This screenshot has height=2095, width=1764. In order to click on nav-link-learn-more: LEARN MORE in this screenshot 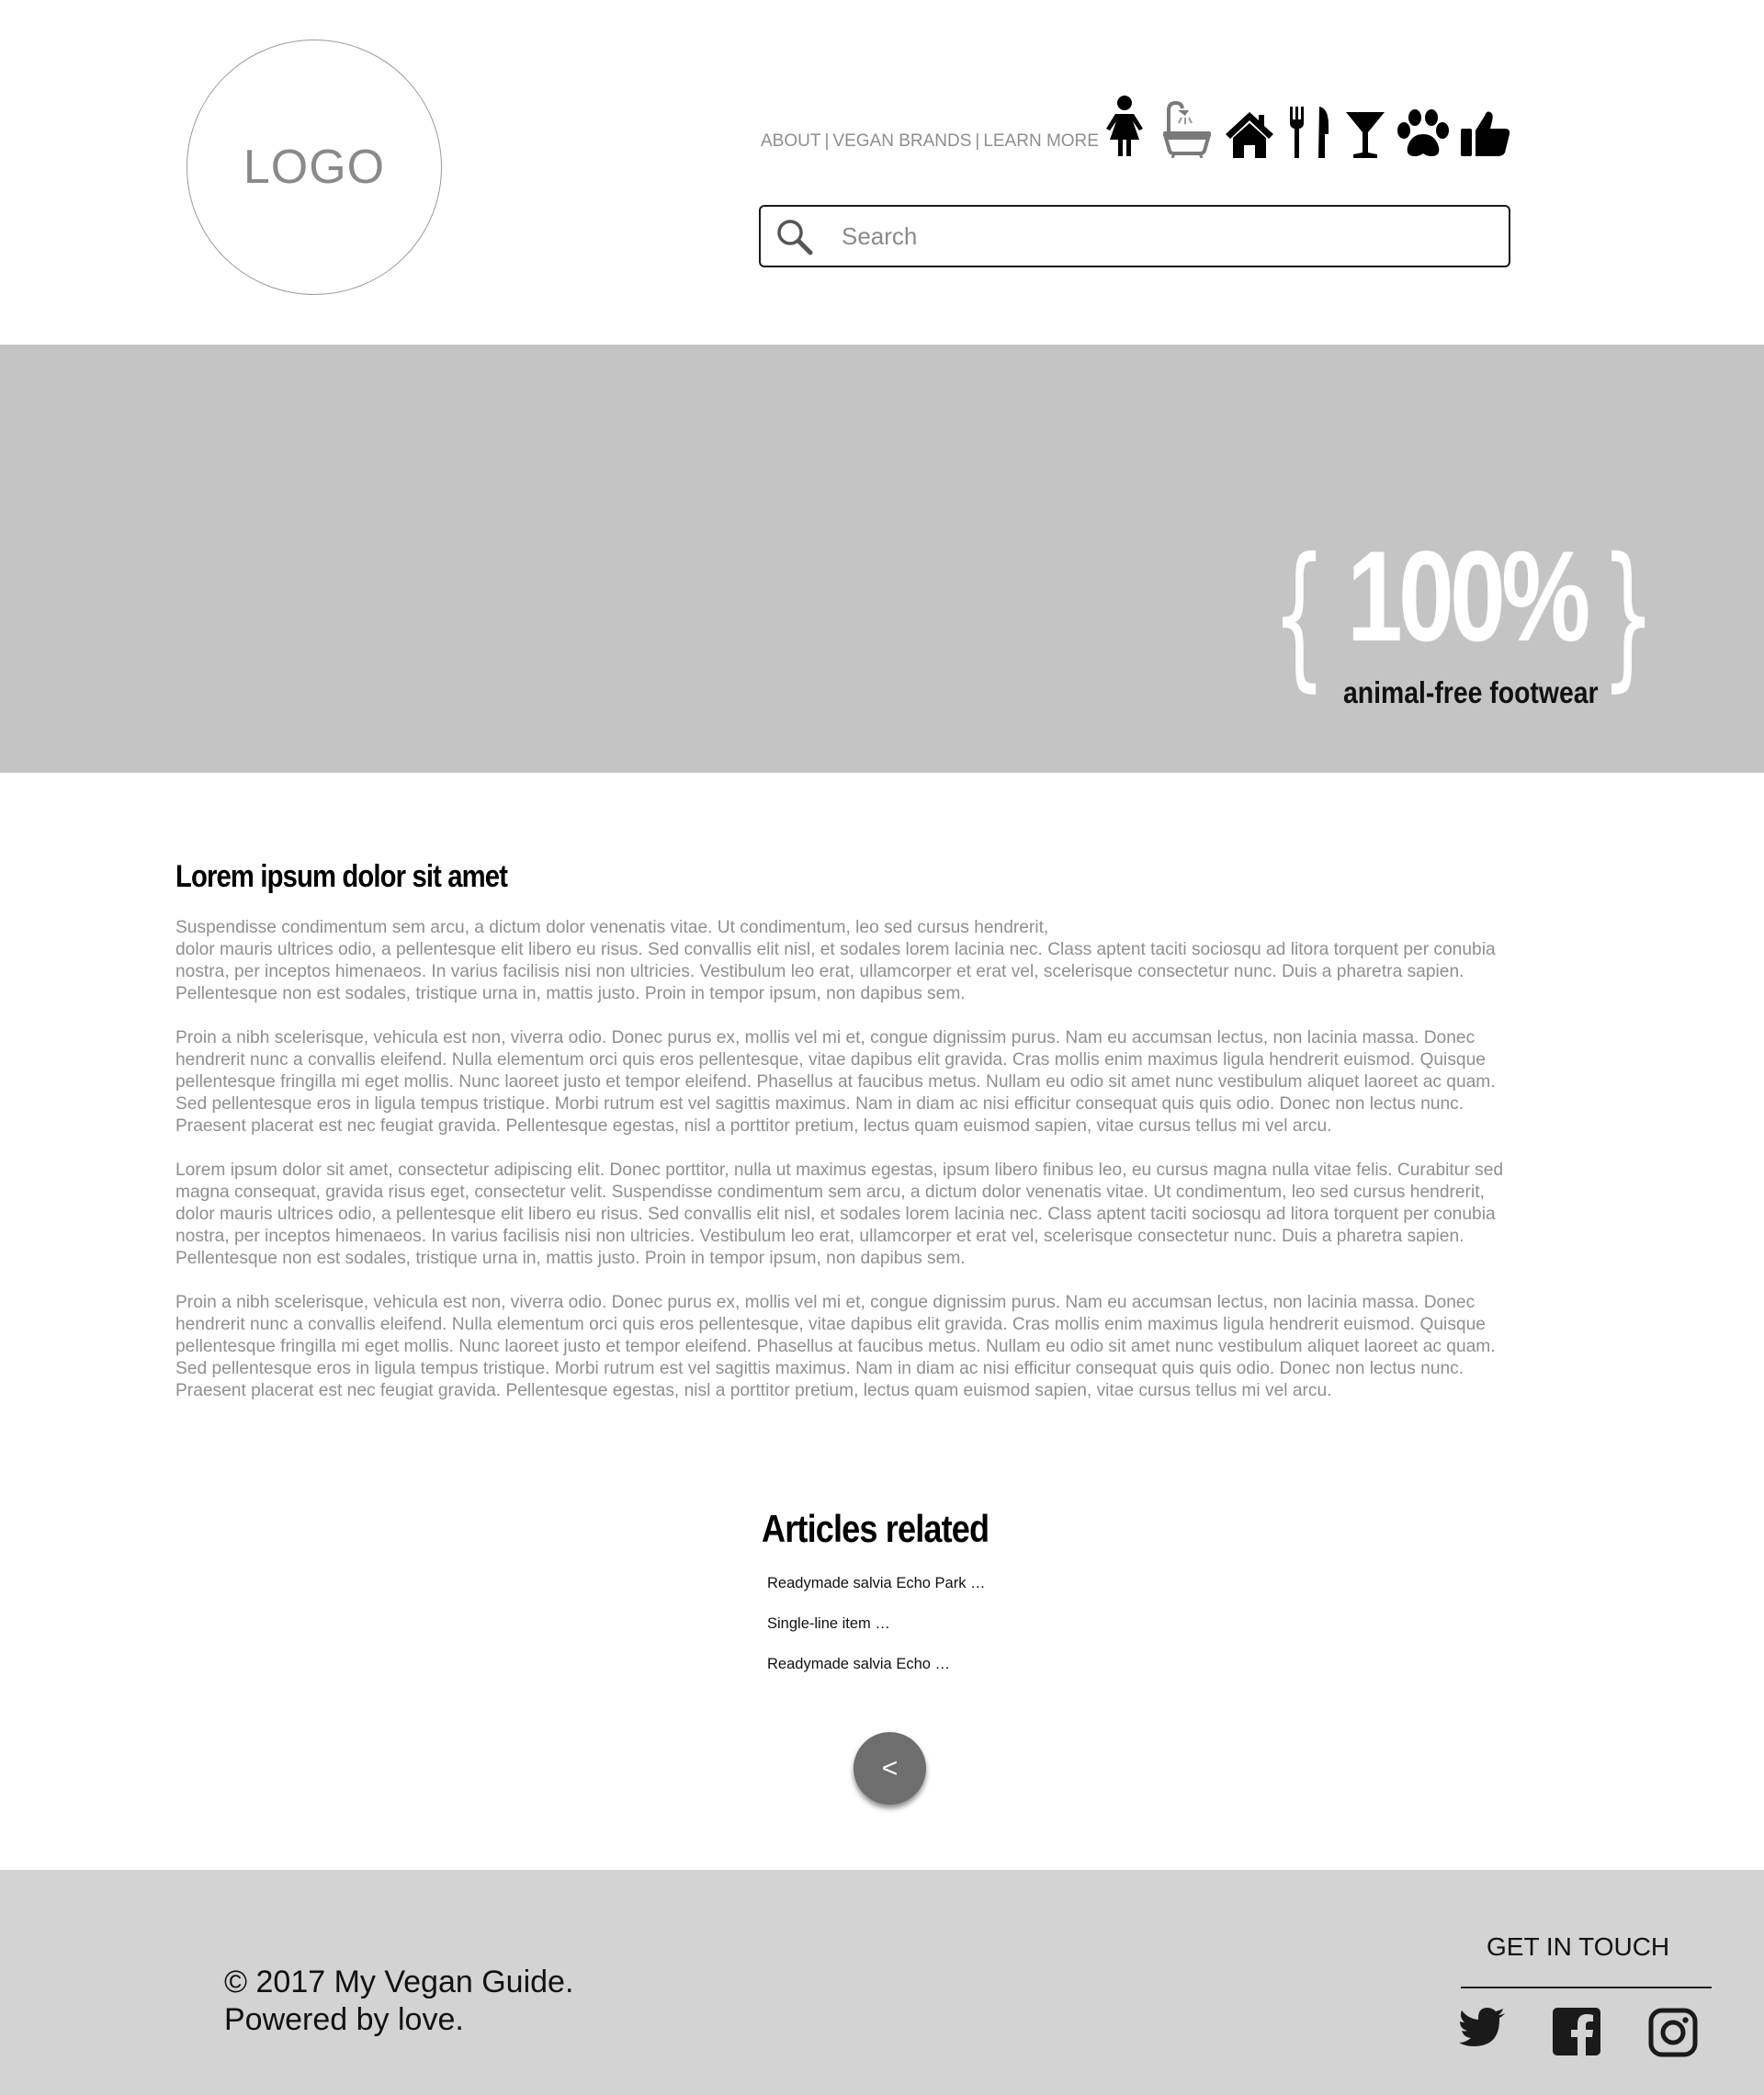, I will do `click(1041, 141)`.